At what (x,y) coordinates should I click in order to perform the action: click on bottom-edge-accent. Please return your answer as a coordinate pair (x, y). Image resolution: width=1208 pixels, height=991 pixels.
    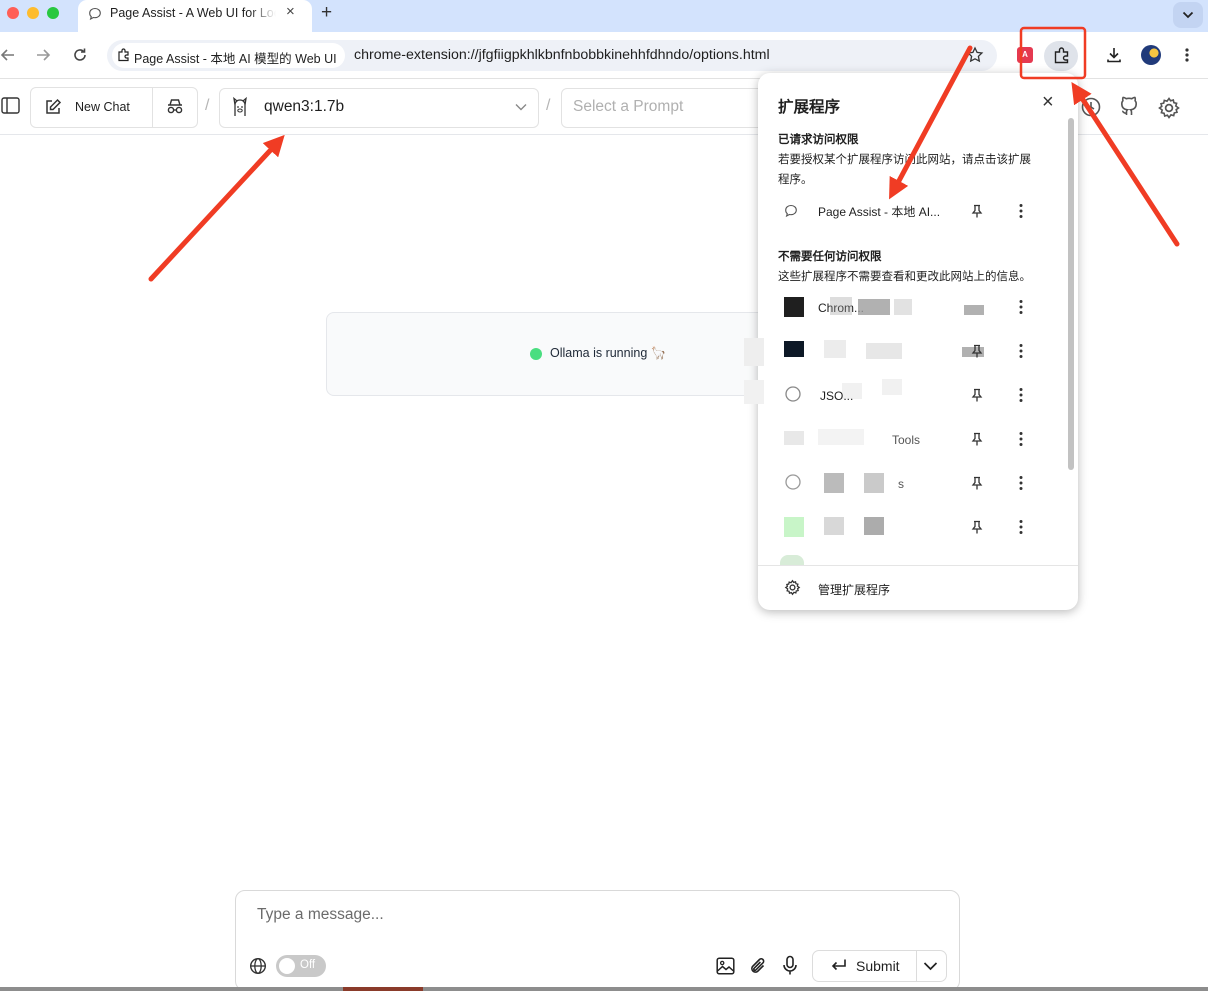
    Looking at the image, I should click on (383, 989).